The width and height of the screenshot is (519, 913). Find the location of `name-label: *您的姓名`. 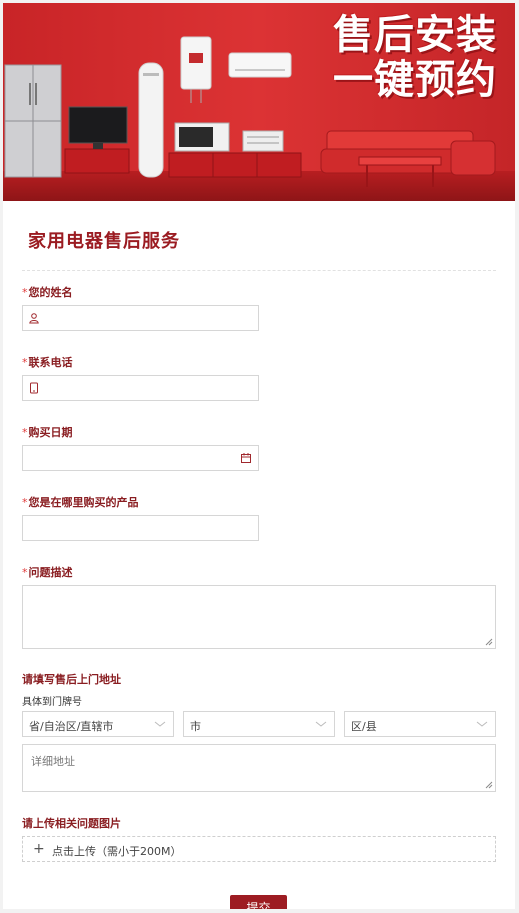

name-label: *您的姓名 is located at coordinates (47, 292).